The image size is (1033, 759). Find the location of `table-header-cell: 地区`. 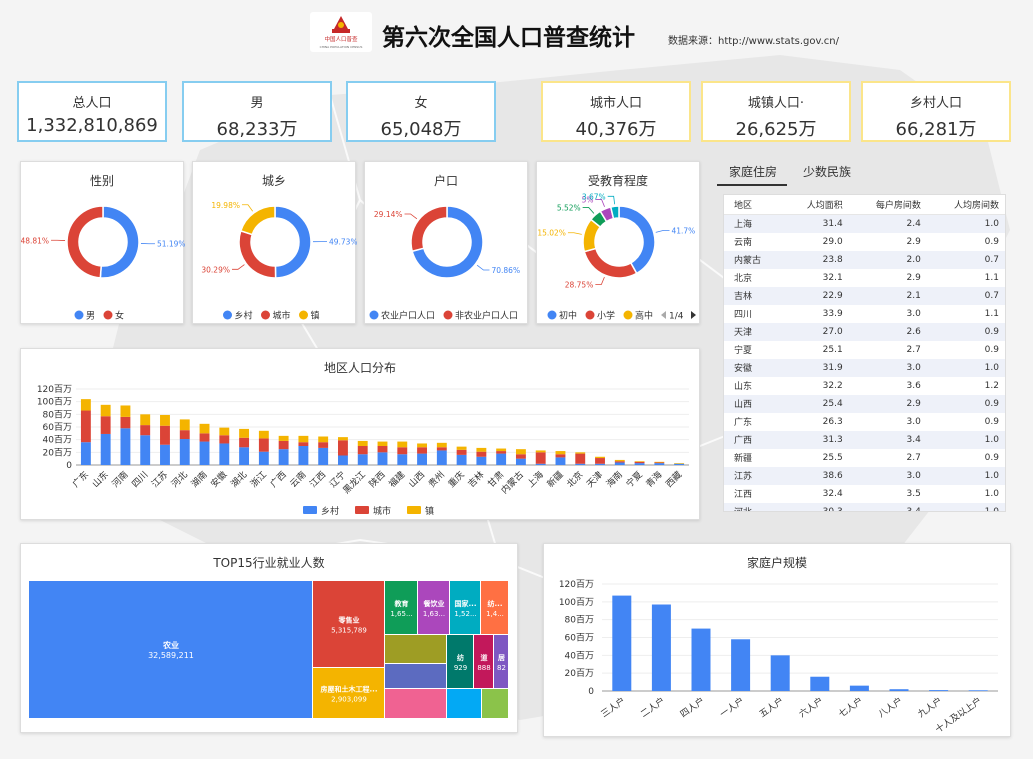

table-header-cell: 地区 is located at coordinates (753, 205).